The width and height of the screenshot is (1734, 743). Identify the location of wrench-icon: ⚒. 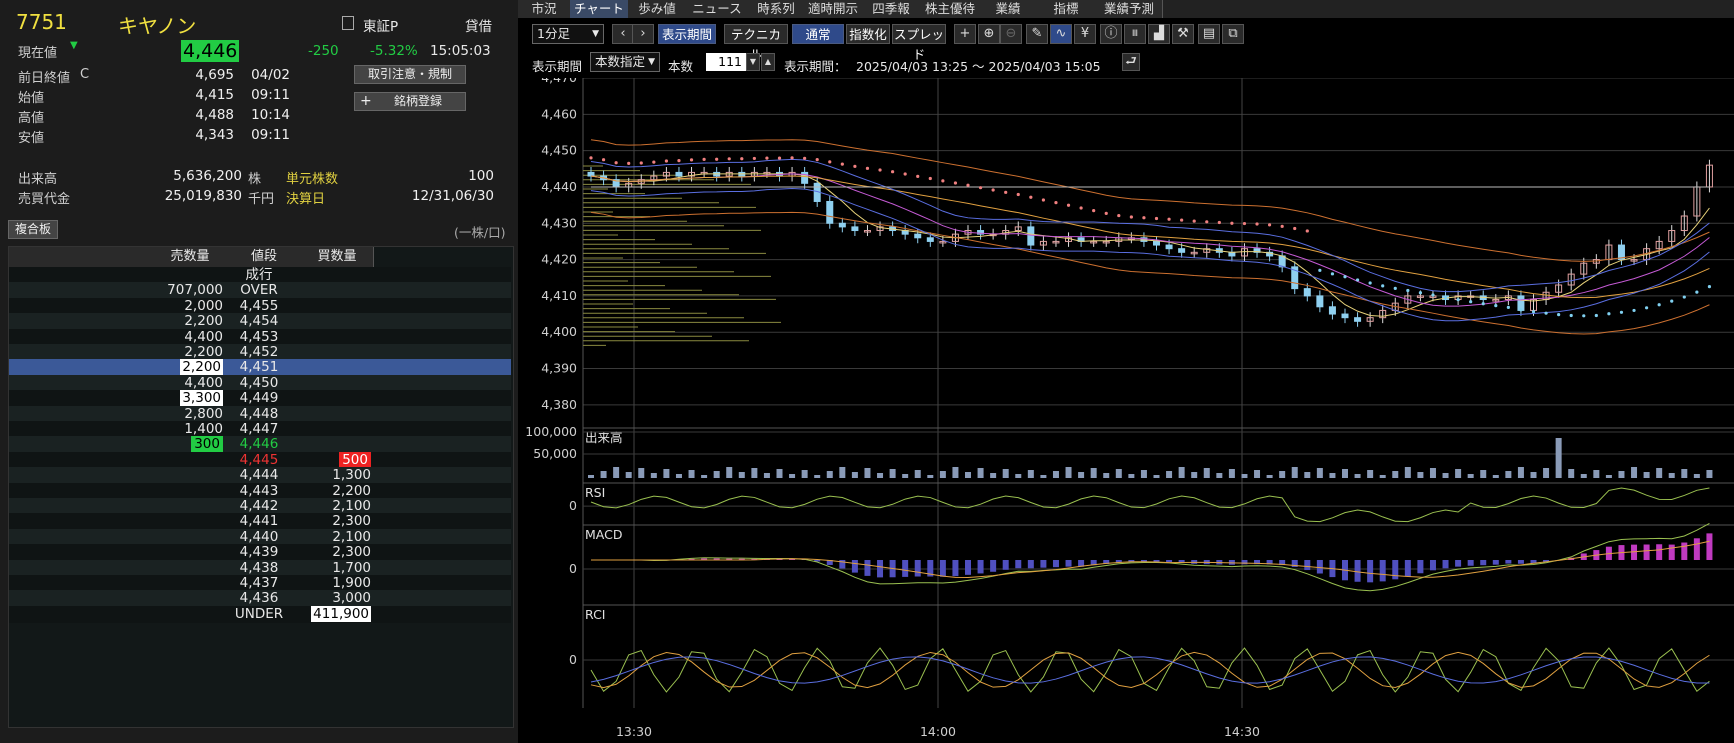
(1183, 34).